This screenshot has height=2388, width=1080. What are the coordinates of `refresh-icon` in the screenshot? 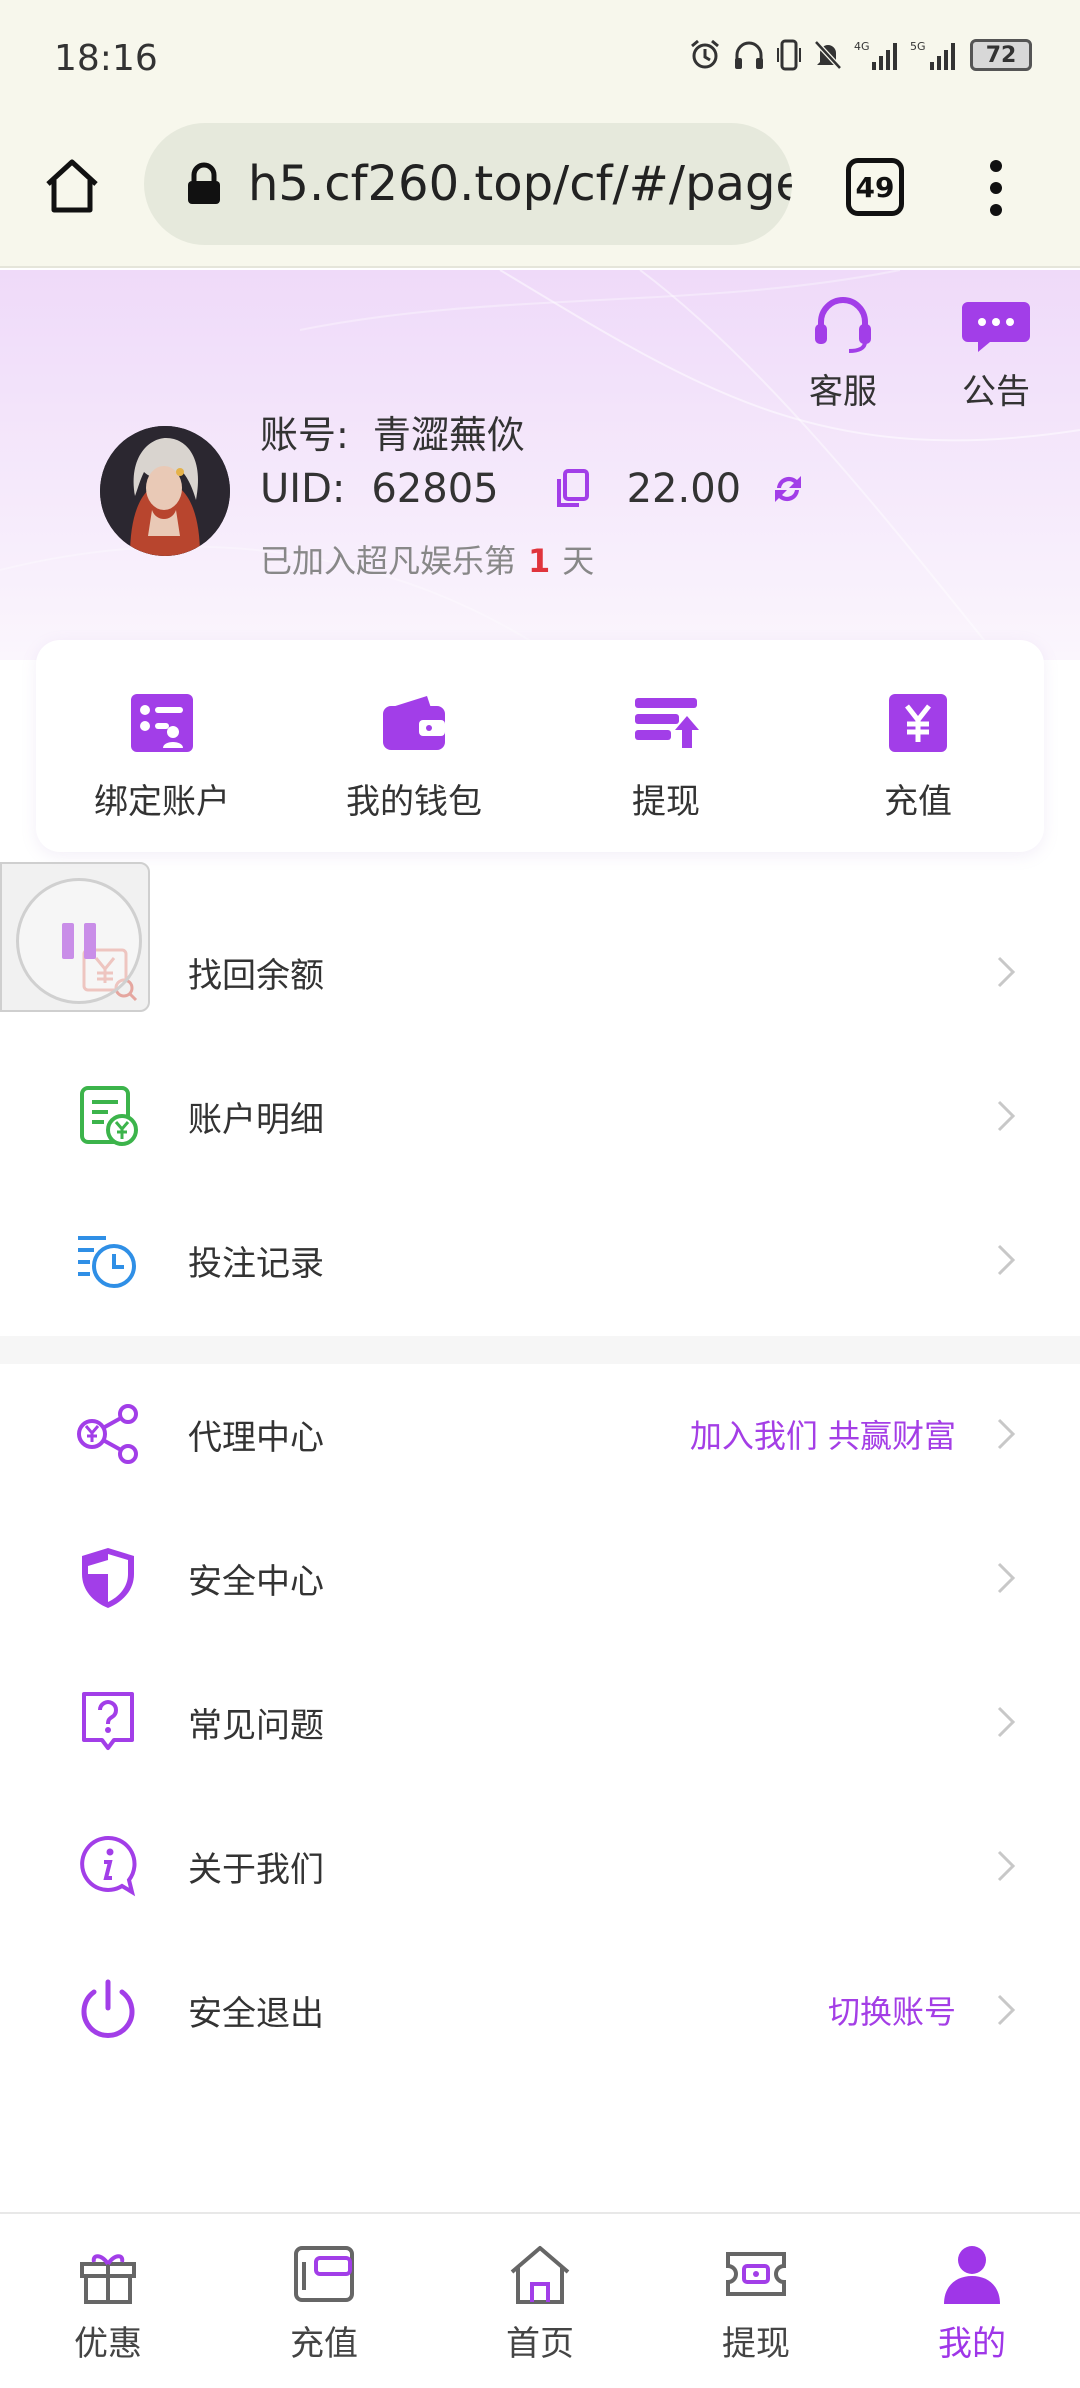 It's located at (788, 489).